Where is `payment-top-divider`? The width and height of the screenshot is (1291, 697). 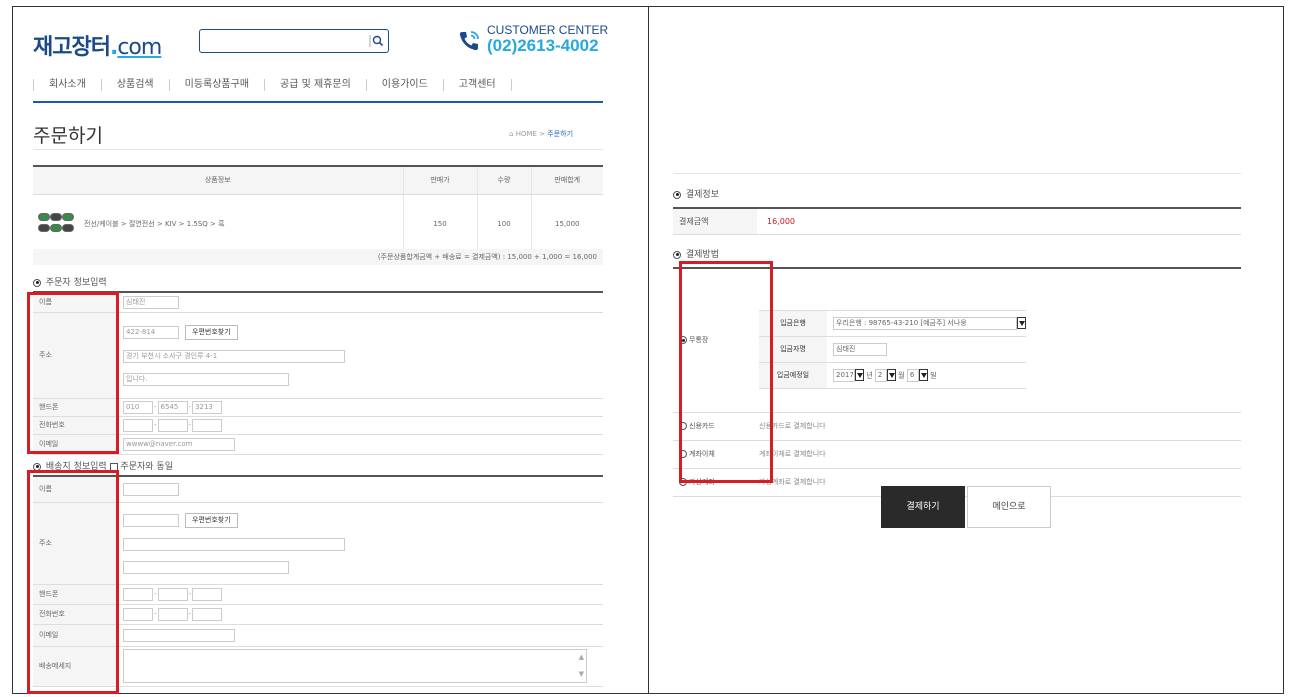
payment-top-divider is located at coordinates (957, 173).